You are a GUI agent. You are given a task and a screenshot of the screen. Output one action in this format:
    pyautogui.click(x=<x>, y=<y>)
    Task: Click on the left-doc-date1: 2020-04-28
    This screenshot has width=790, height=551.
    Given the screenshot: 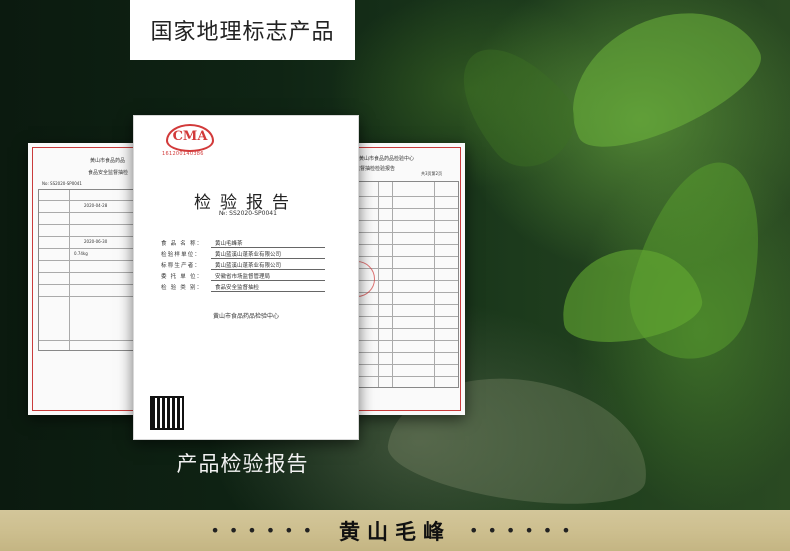 What is the action you would take?
    pyautogui.click(x=96, y=205)
    